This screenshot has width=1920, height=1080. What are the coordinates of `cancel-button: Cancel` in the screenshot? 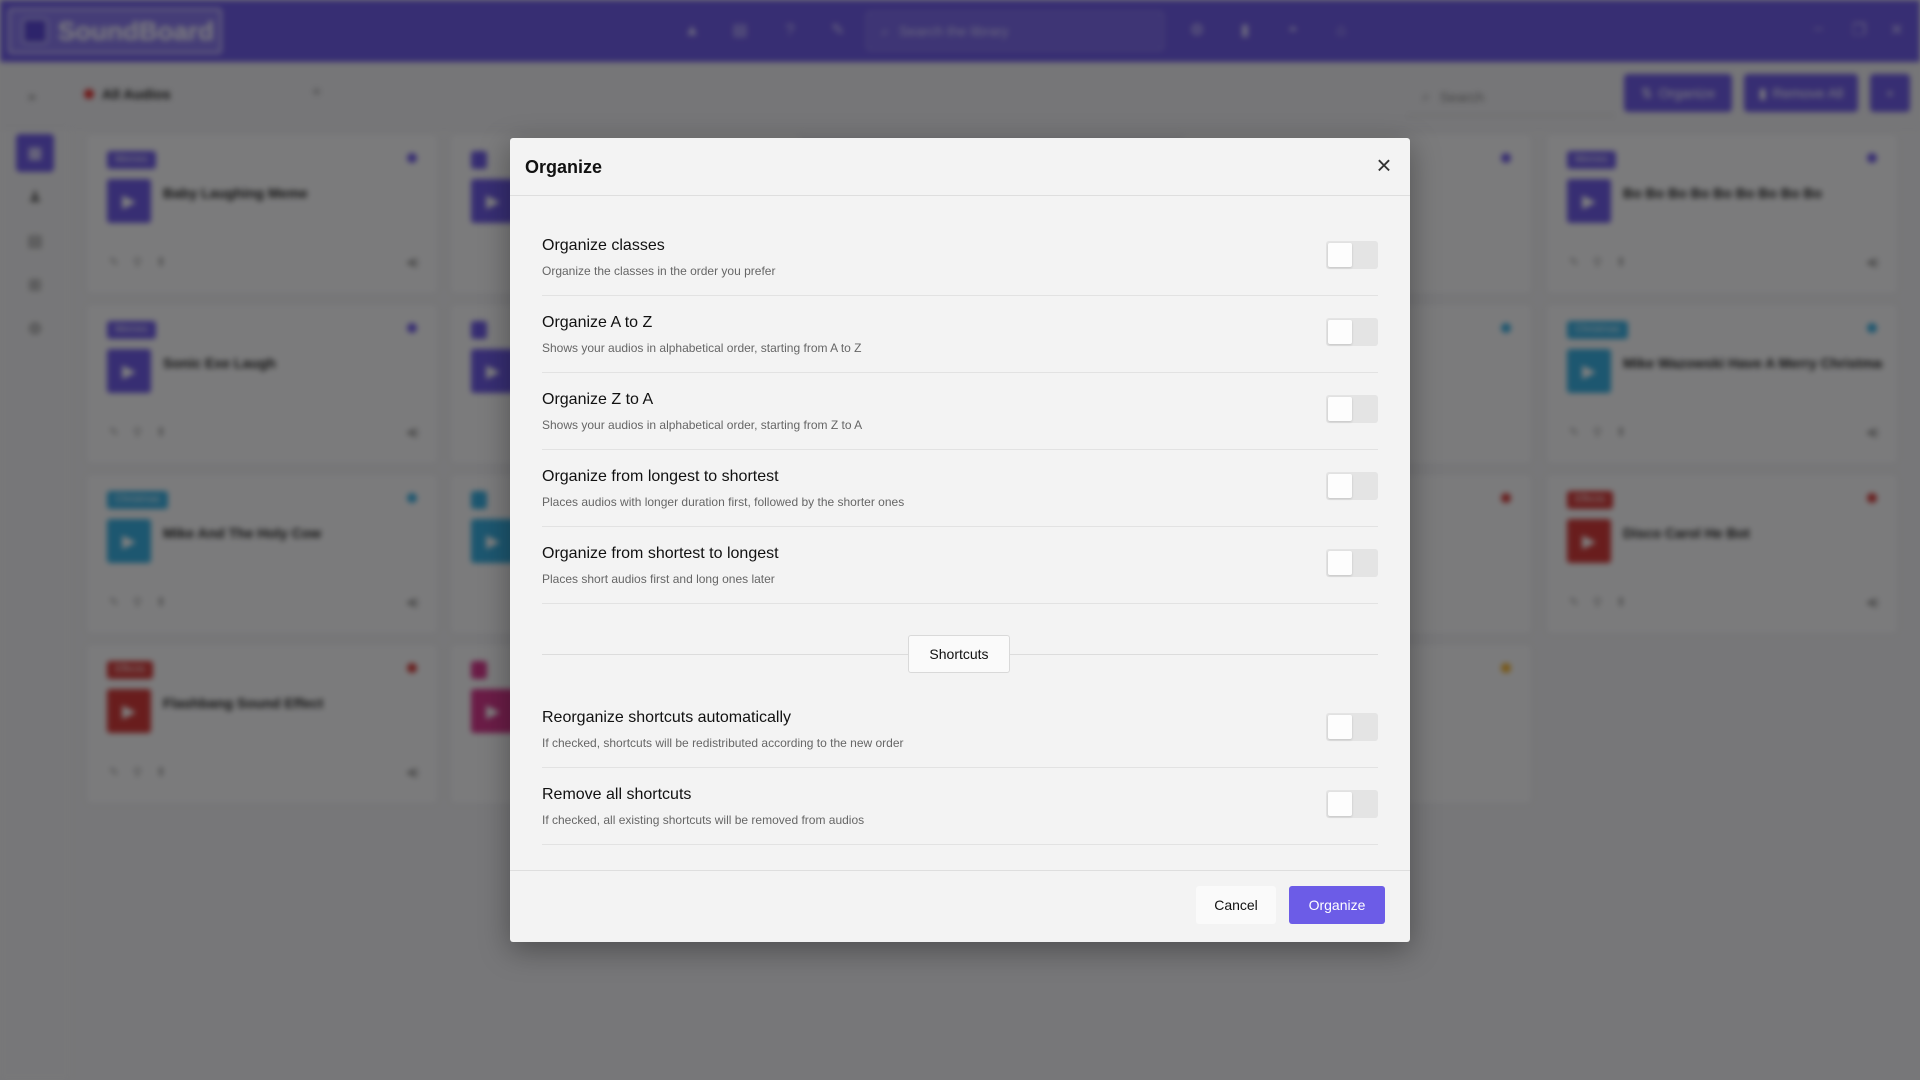 It's located at (1236, 905).